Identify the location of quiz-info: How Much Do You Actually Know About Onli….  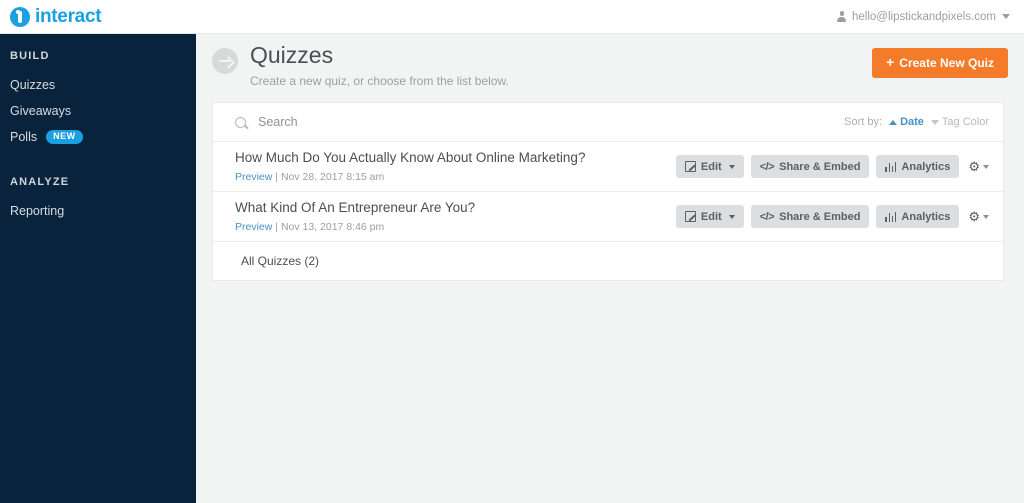
(410, 166).